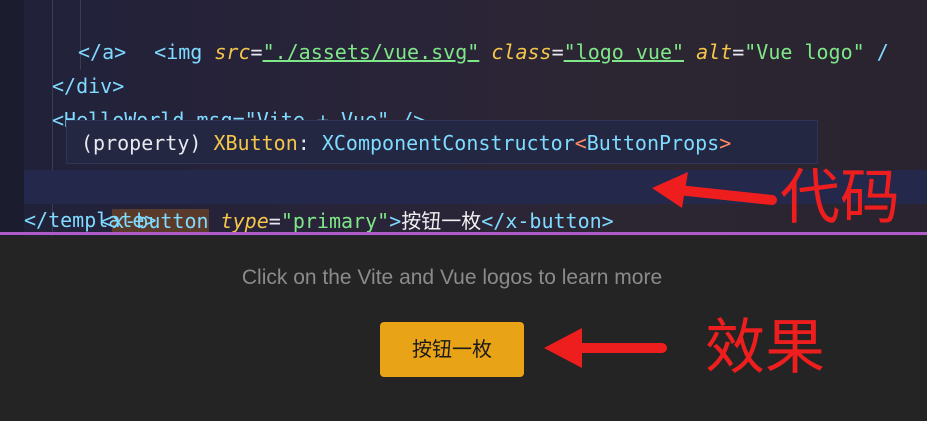 This screenshot has width=927, height=421. Describe the element at coordinates (255, 143) in the screenshot. I see `tooltip-name: XButton` at that location.